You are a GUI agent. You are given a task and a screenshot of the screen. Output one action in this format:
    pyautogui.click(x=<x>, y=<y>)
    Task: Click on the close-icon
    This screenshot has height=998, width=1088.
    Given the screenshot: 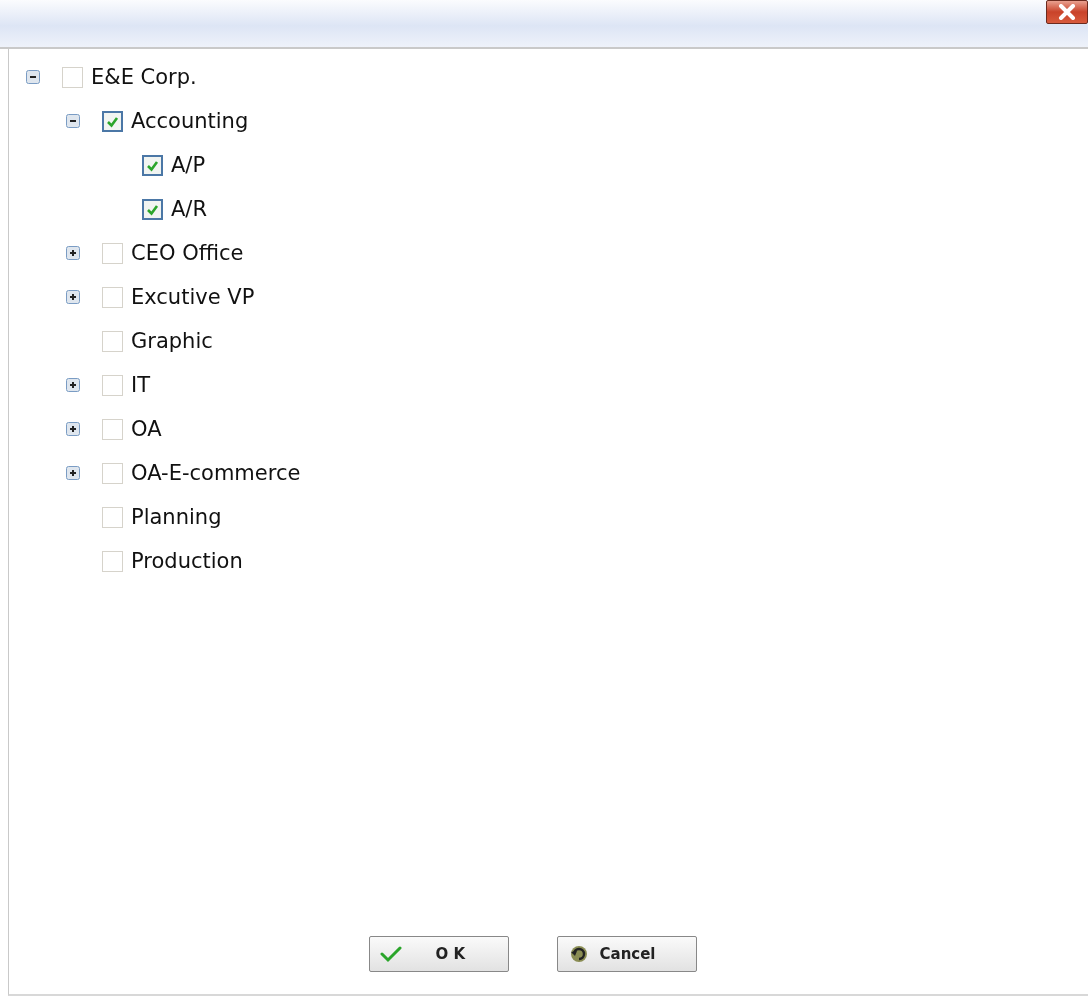 What is the action you would take?
    pyautogui.click(x=1067, y=12)
    